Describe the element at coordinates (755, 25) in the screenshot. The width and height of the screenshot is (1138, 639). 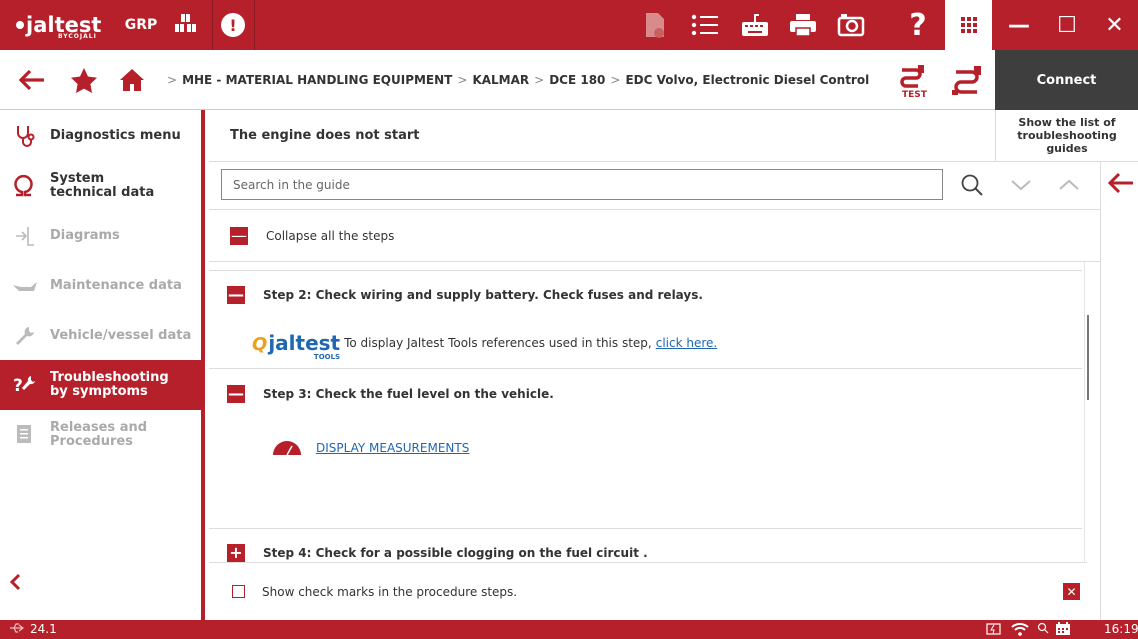
I see `keyboard-icon` at that location.